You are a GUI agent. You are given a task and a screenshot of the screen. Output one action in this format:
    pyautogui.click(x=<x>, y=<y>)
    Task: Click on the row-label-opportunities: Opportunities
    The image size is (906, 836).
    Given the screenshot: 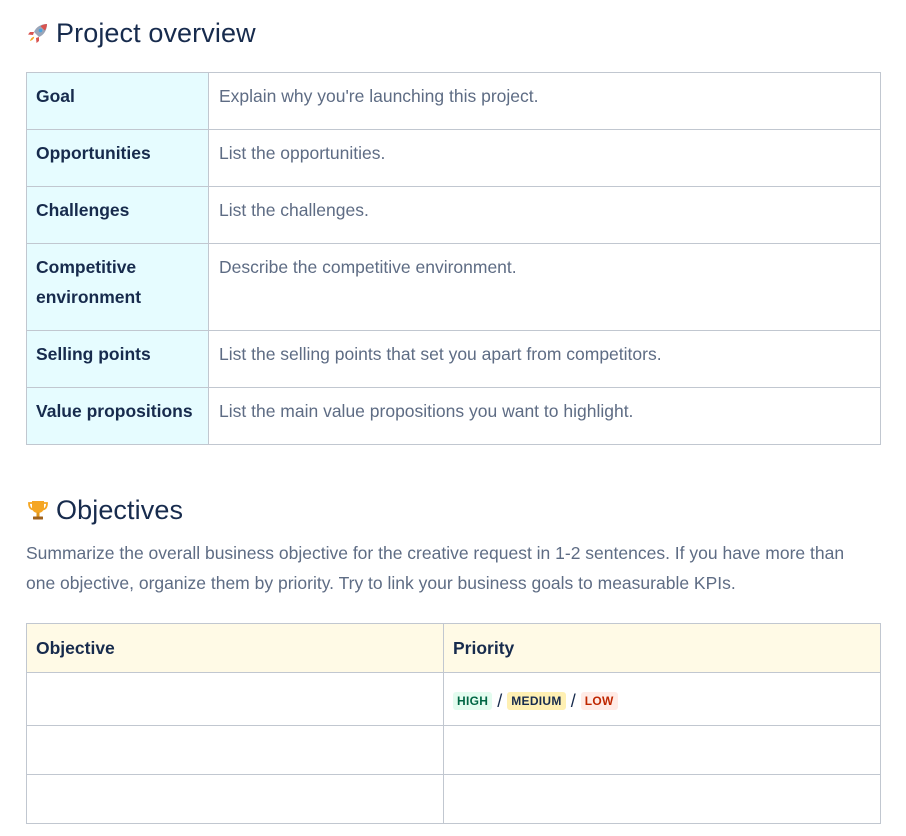 What is the action you would take?
    pyautogui.click(x=117, y=158)
    